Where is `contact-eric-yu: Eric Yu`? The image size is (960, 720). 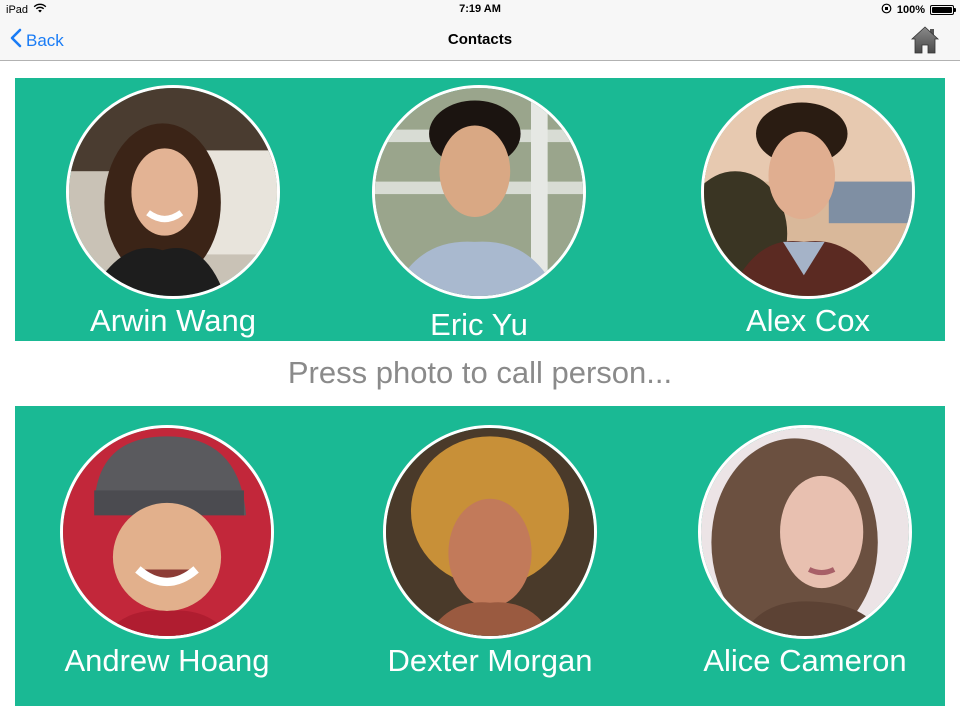 contact-eric-yu: Eric Yu is located at coordinates (479, 214).